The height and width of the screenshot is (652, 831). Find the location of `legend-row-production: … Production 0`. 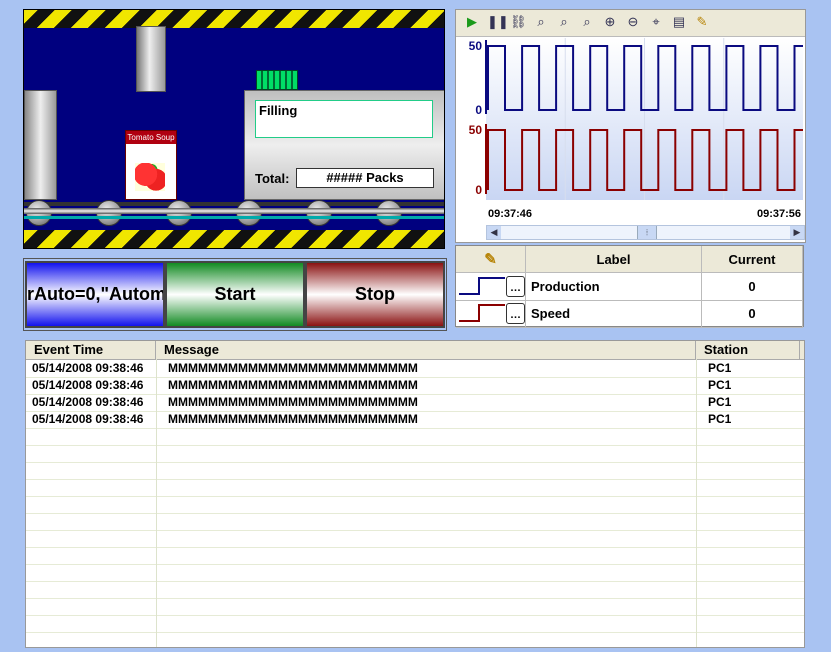

legend-row-production: … Production 0 is located at coordinates (629, 287).